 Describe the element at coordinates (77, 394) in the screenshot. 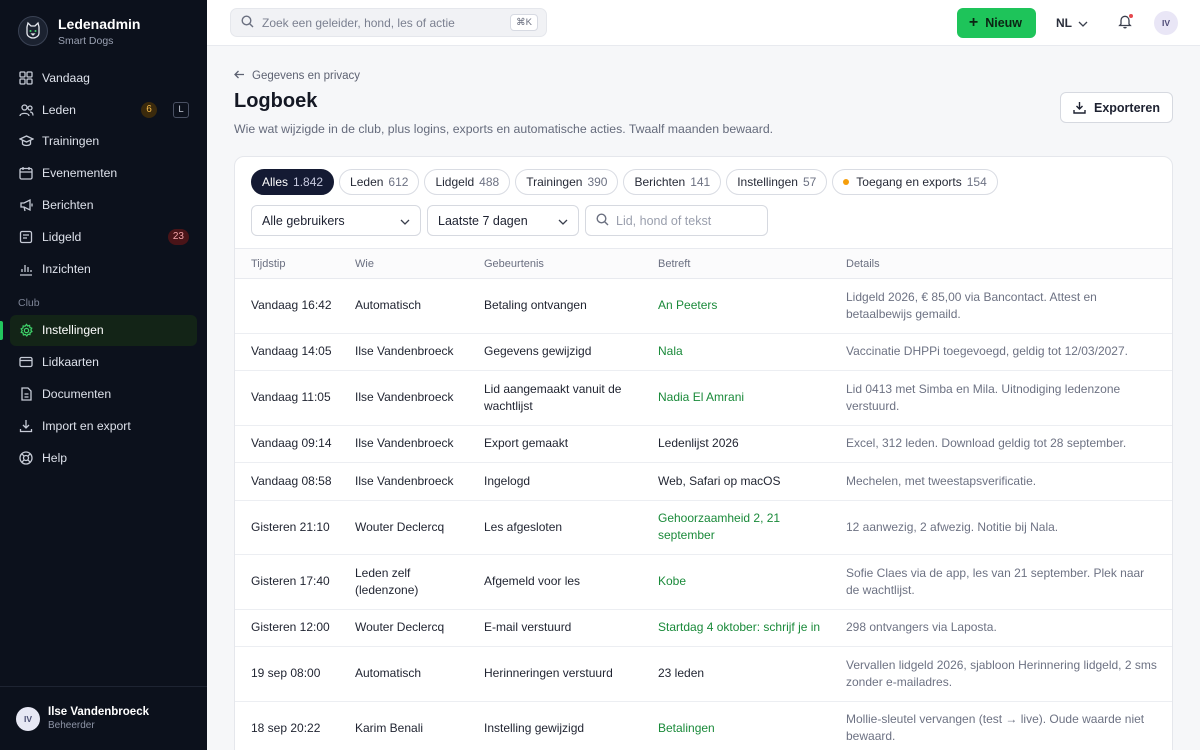

I see `nav-label: Documenten` at that location.